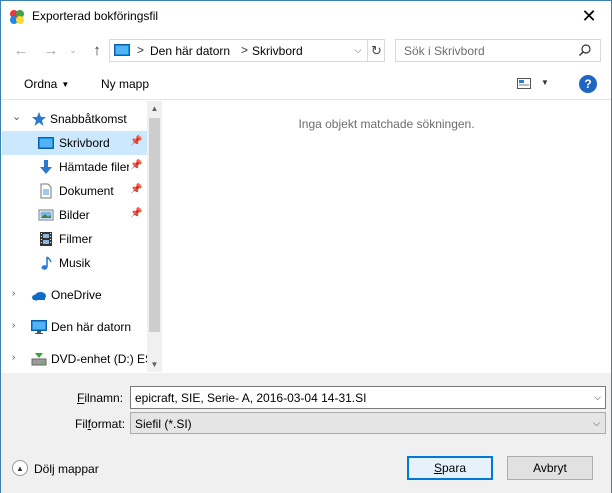 The width and height of the screenshot is (612, 493). What do you see at coordinates (99, 359) in the screenshot?
I see `nav-label: DVD-enhet (D:) ES` at bounding box center [99, 359].